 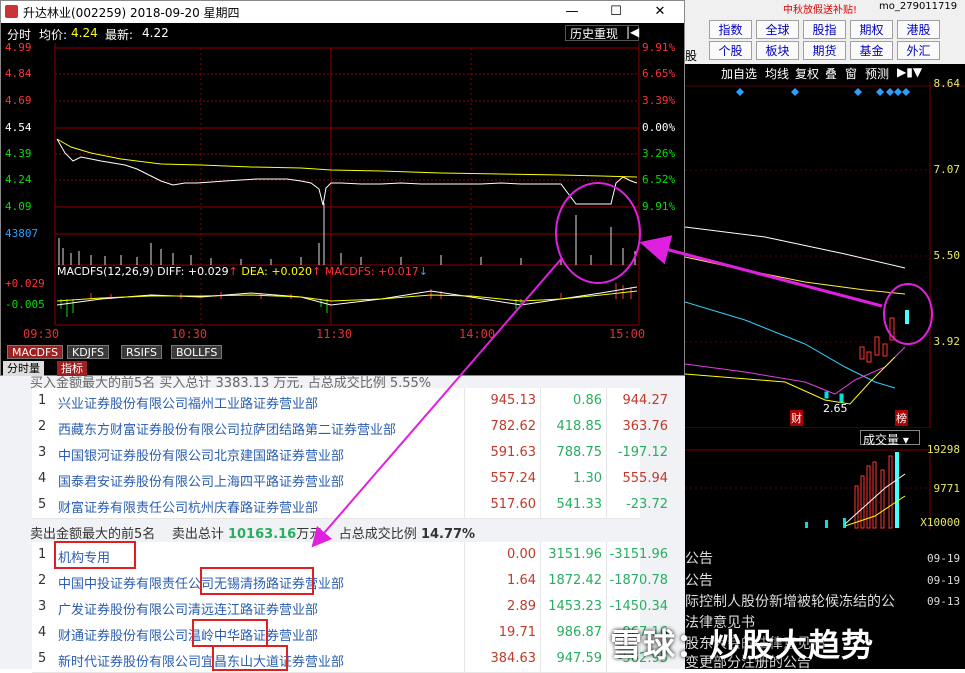 I want to click on annotation-arrow-down, so click(x=437, y=402).